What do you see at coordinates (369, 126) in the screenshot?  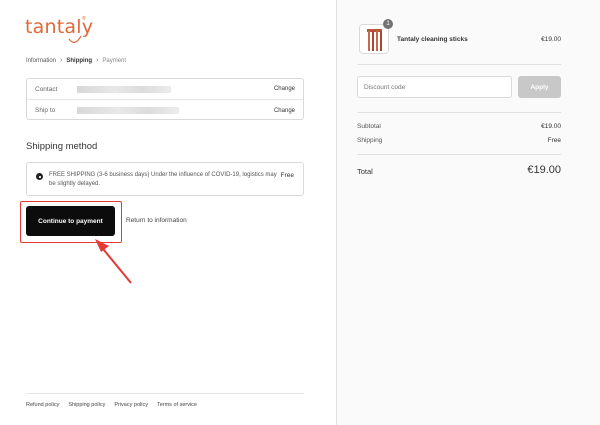 I see `subtotal-label: Subtotal` at bounding box center [369, 126].